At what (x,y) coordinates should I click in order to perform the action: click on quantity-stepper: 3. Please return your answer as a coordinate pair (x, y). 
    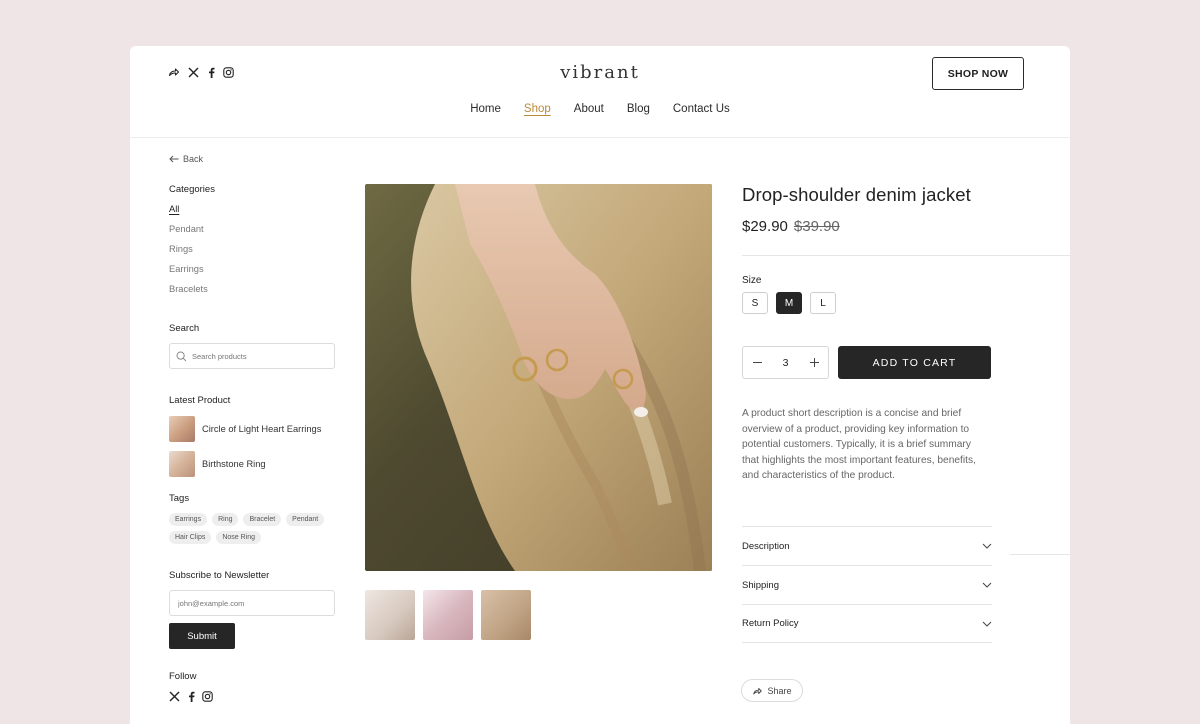
    Looking at the image, I should click on (785, 362).